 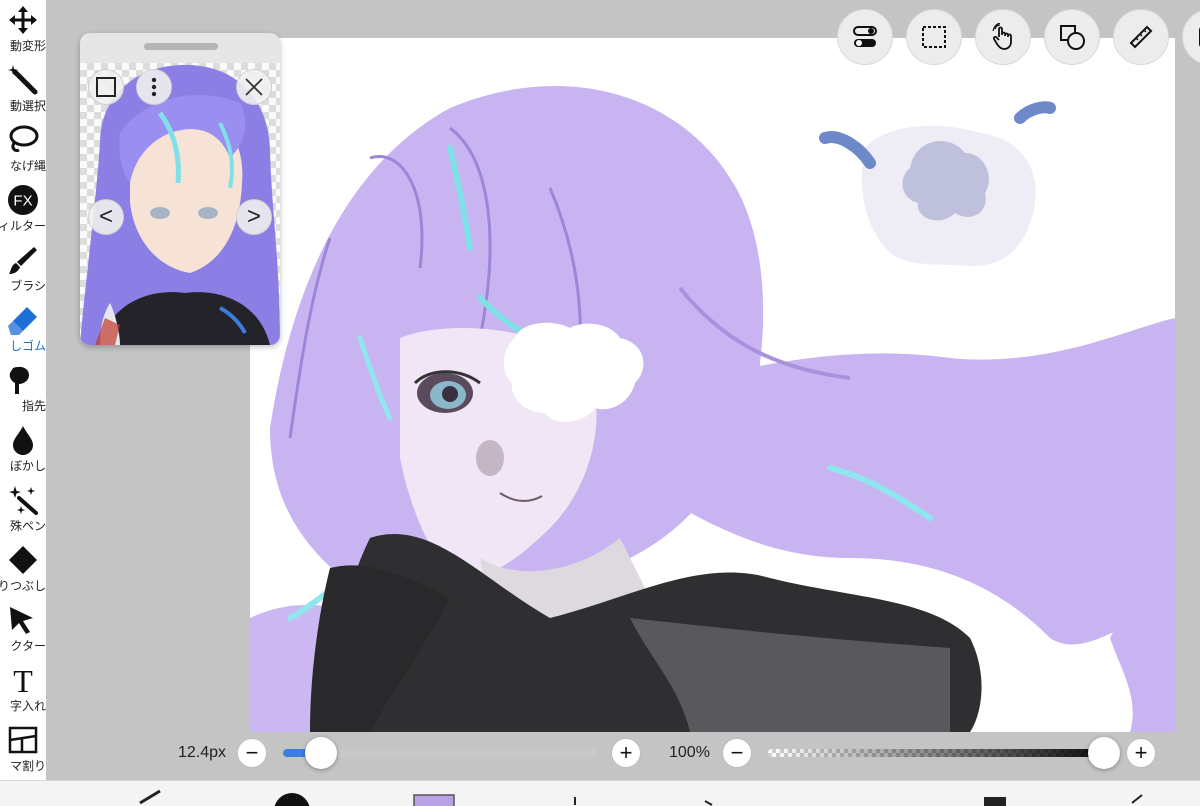 I want to click on text-icon-glyph: T, so click(x=23, y=680).